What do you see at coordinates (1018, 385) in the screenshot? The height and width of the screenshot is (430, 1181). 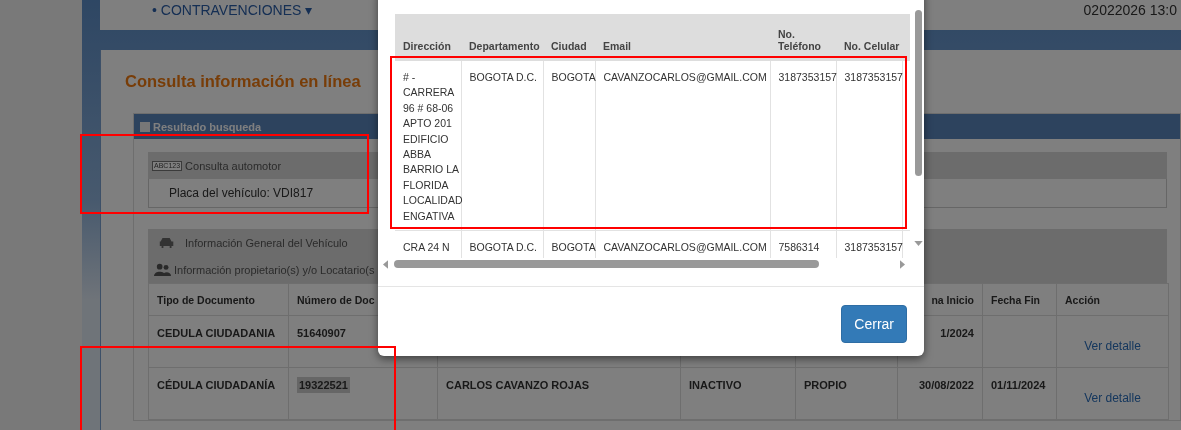 I see `table-cell: 01/11/2024` at bounding box center [1018, 385].